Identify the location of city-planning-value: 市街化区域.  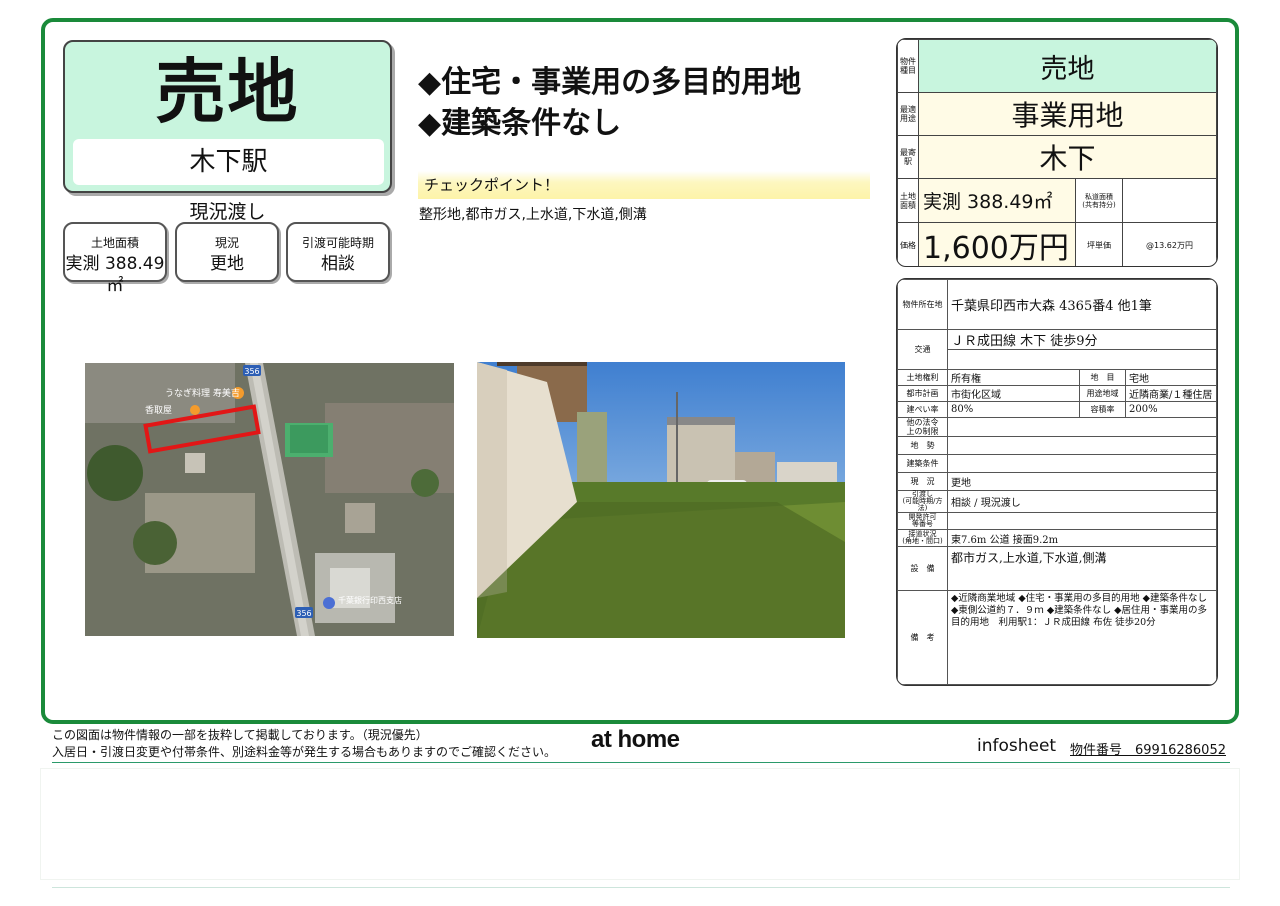
(1013, 393).